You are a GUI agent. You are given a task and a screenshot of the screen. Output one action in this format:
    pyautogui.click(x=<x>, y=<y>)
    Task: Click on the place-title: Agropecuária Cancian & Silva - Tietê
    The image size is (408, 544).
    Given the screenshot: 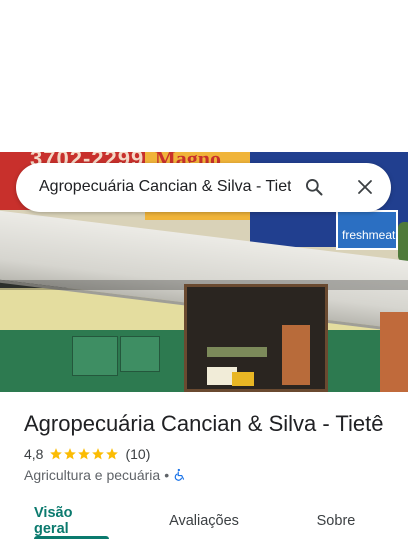 What is the action you would take?
    pyautogui.click(x=204, y=423)
    